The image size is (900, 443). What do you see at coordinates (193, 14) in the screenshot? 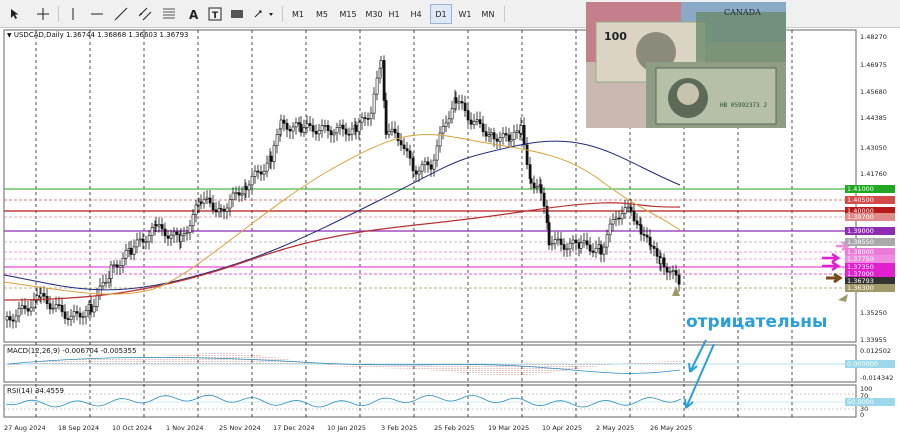
I see `text-tool-icon: A` at bounding box center [193, 14].